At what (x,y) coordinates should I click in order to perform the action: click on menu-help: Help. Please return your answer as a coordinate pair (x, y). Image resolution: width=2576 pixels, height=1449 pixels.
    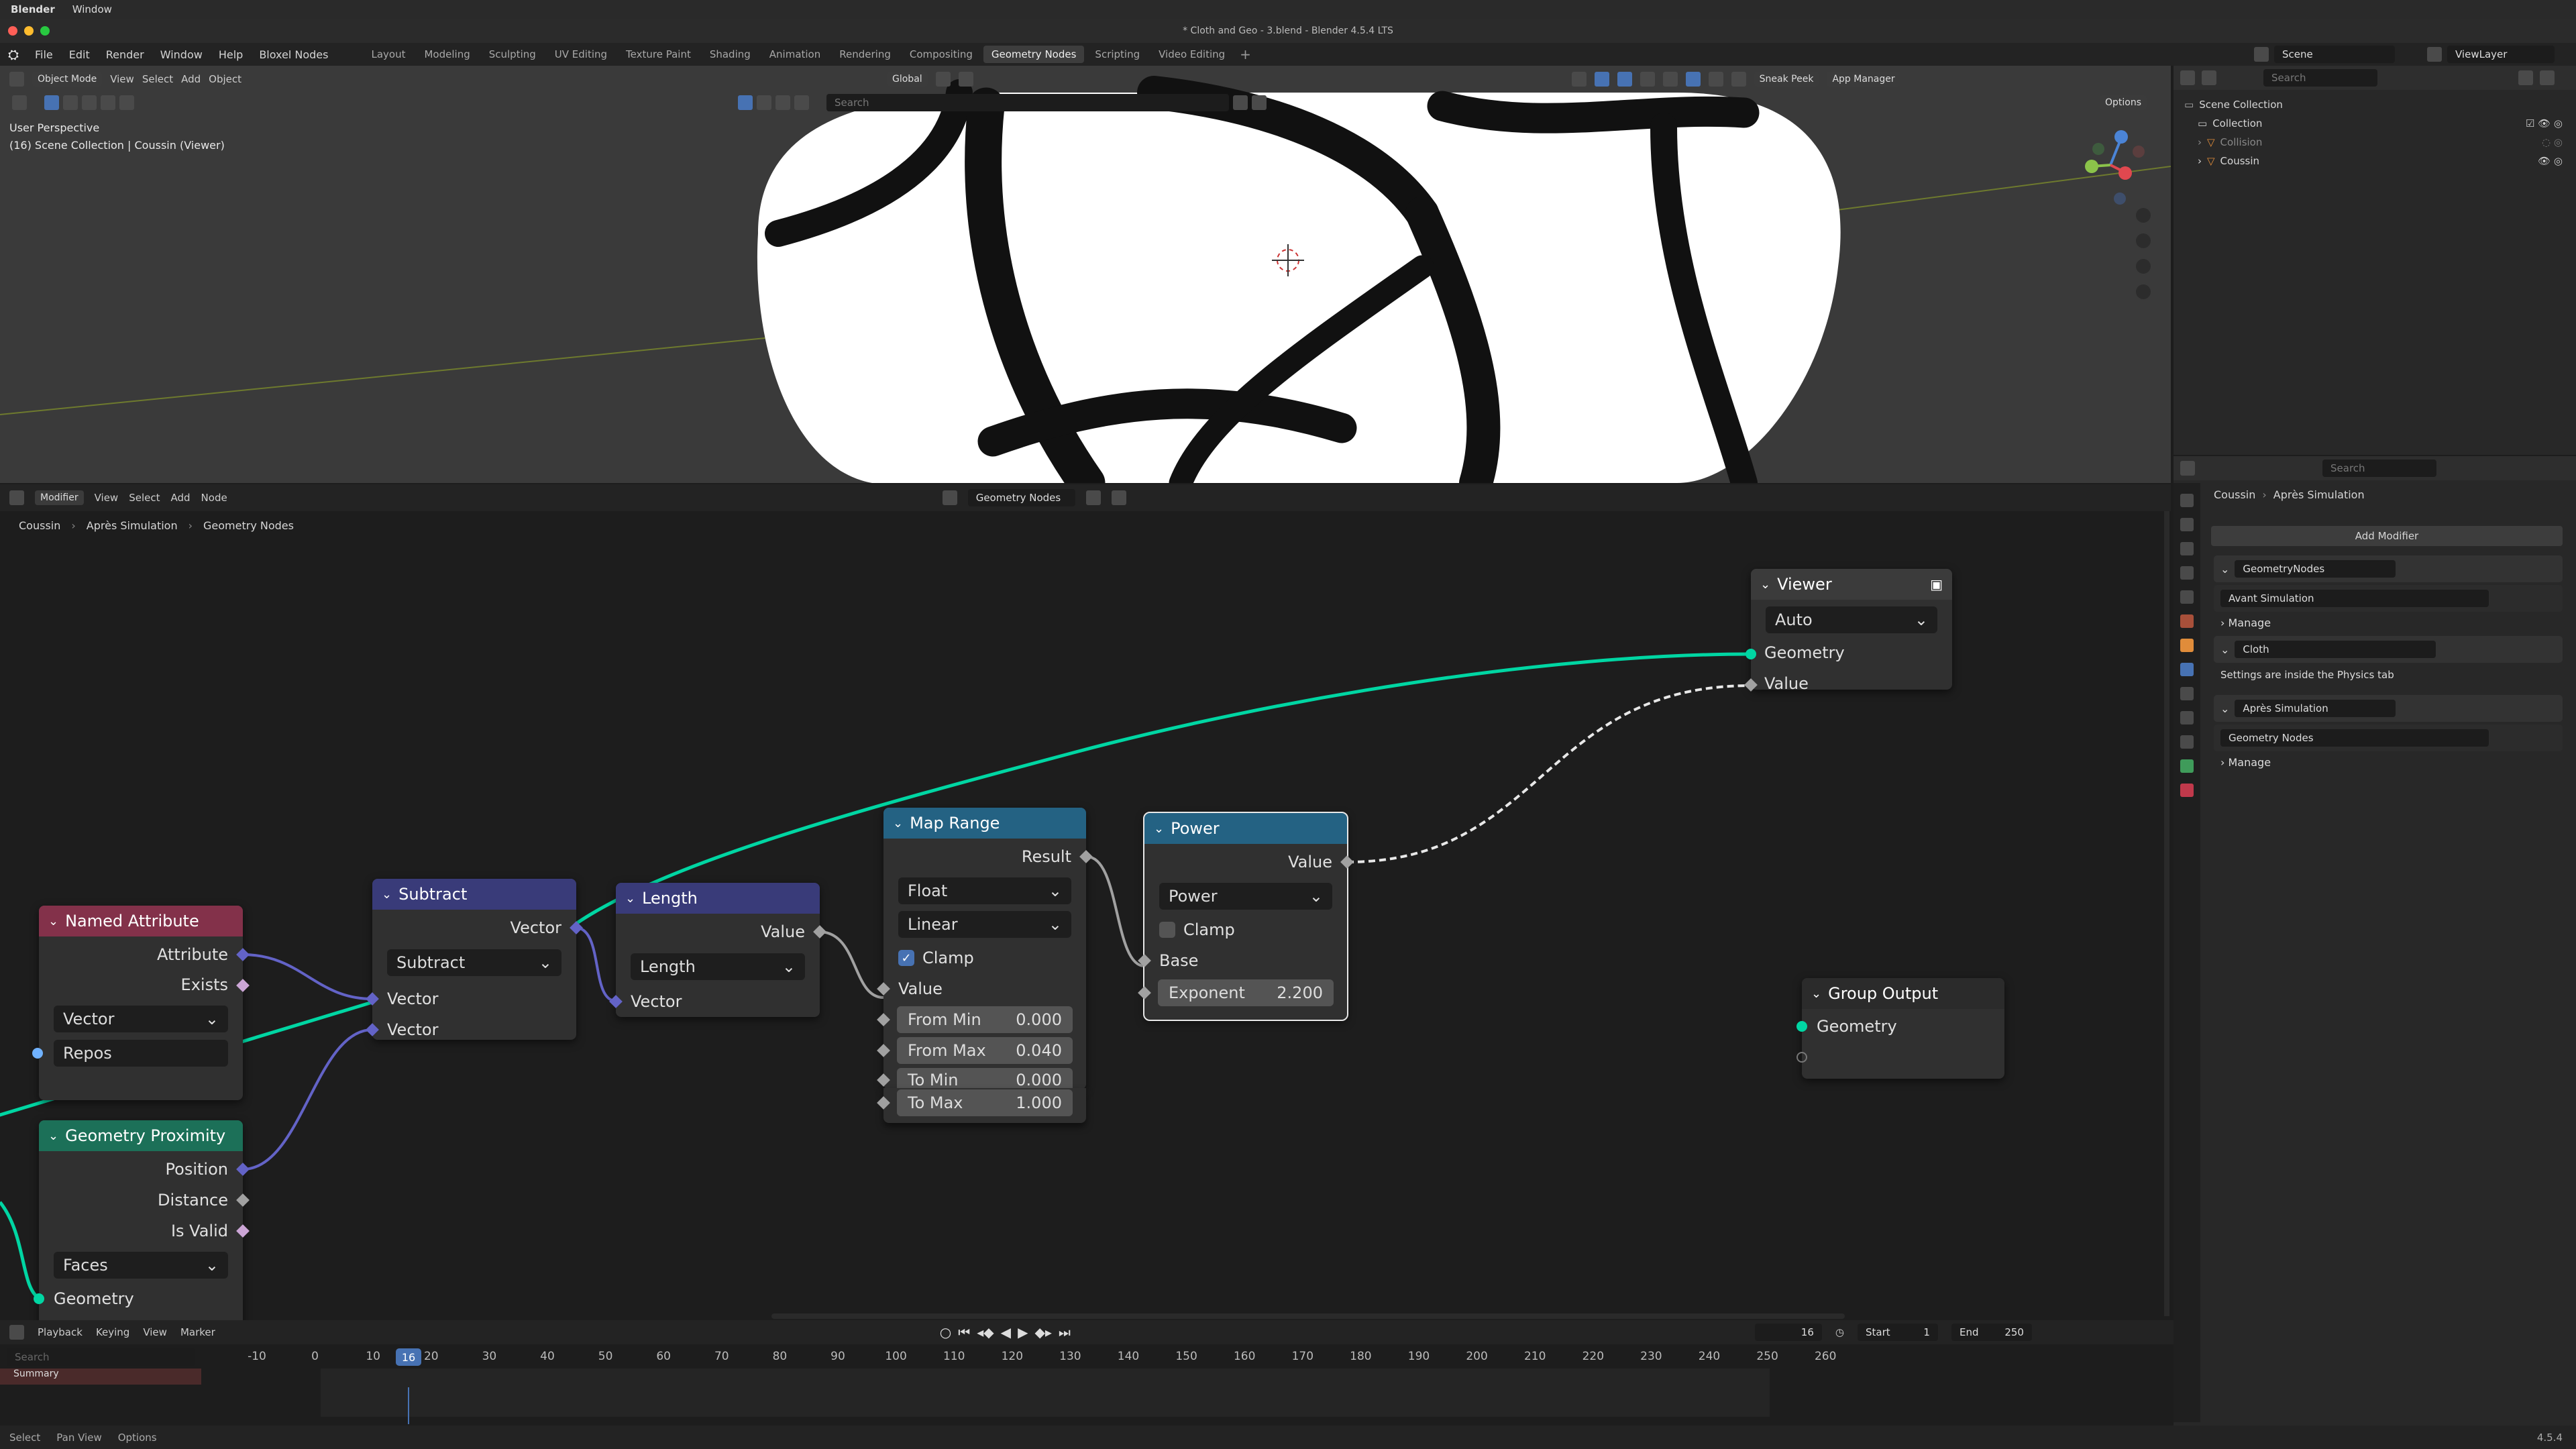
    Looking at the image, I should click on (231, 54).